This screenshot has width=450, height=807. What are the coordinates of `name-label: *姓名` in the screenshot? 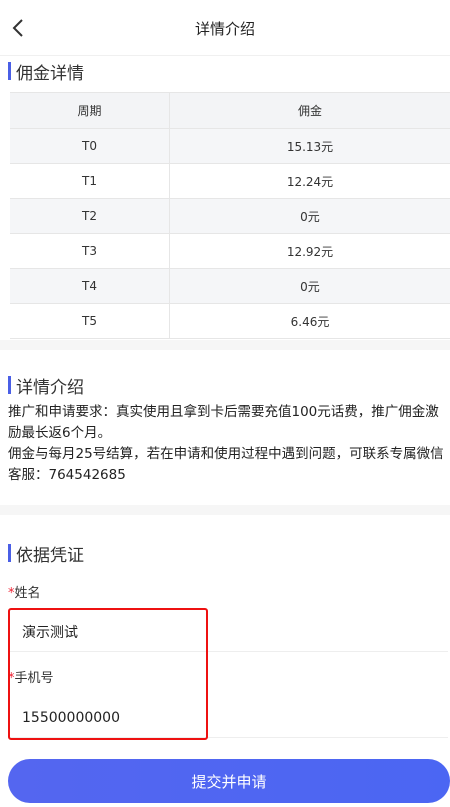 It's located at (24, 591).